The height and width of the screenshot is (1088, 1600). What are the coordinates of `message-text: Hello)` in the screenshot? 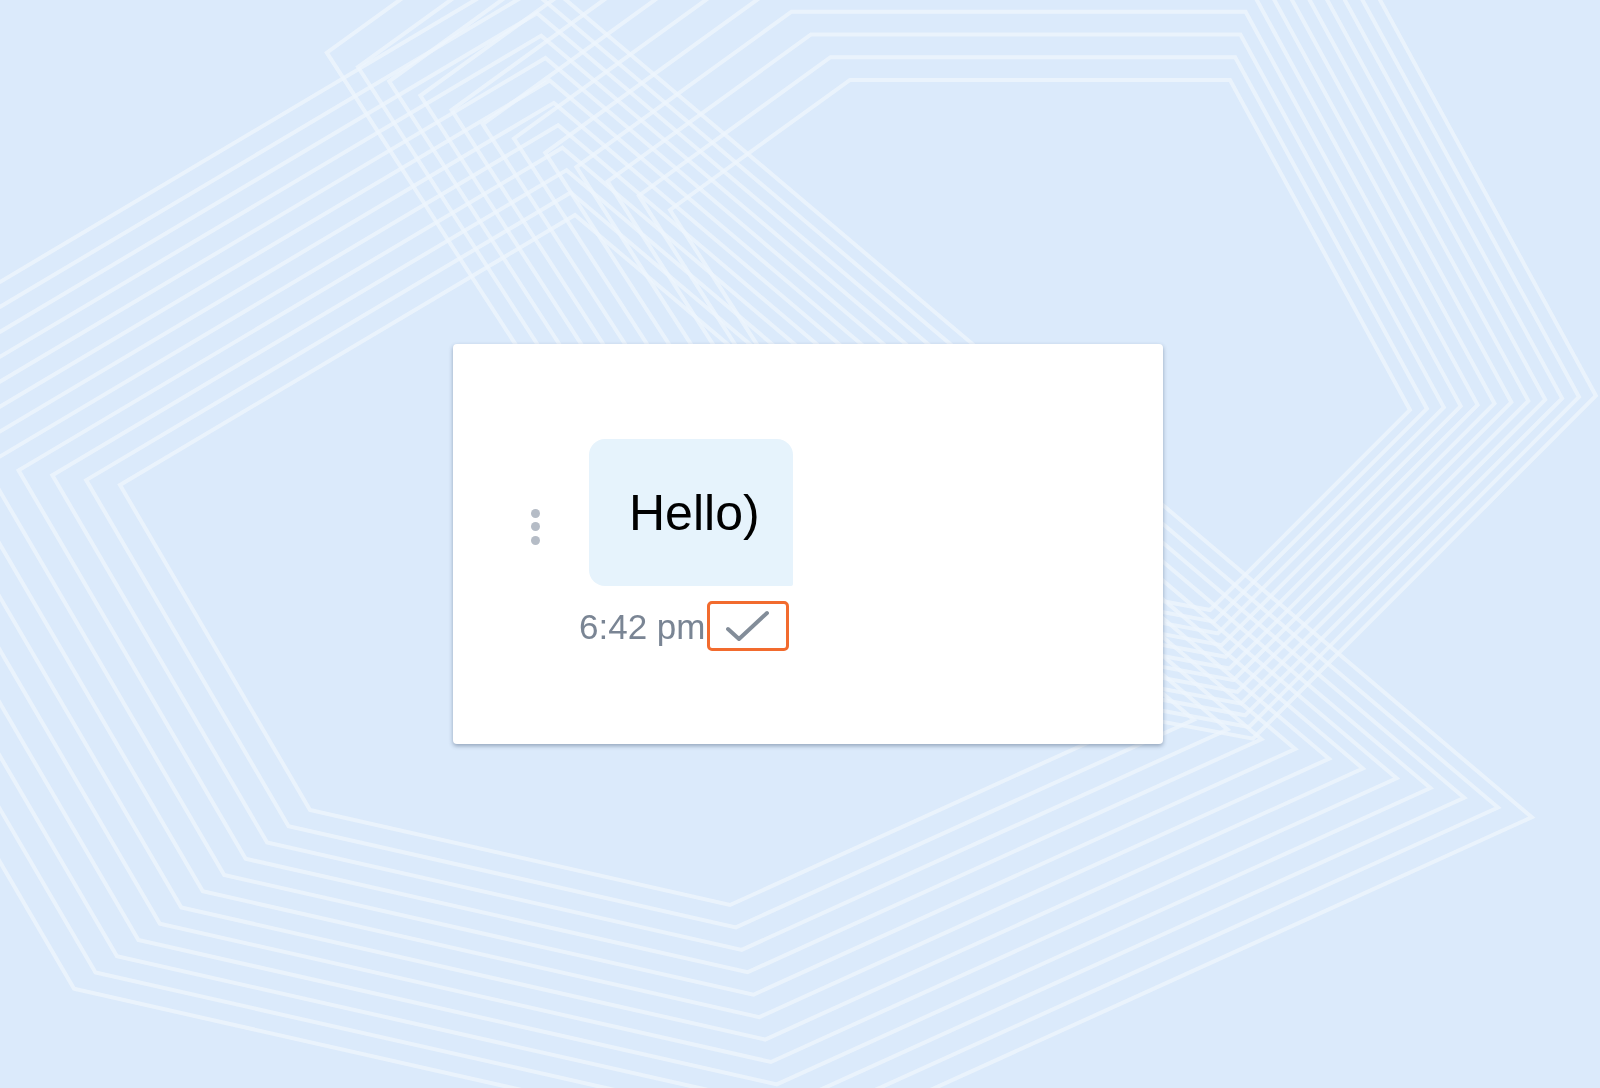 It's located at (694, 512).